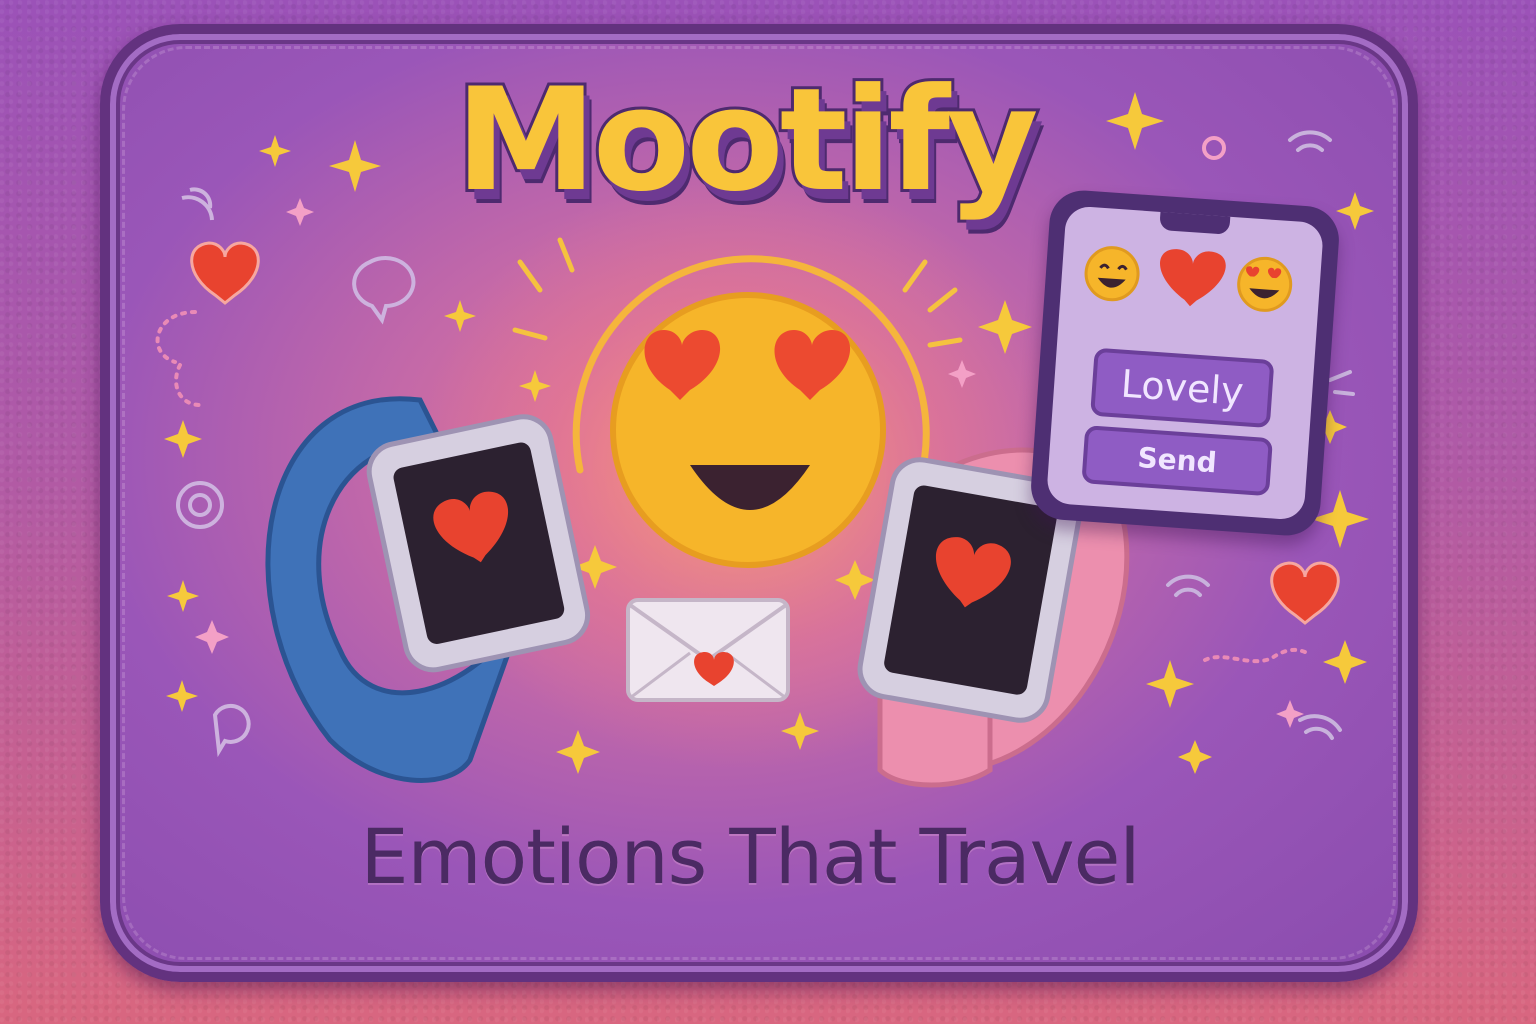 The height and width of the screenshot is (1024, 1536). I want to click on ring-icon, so click(1214, 148).